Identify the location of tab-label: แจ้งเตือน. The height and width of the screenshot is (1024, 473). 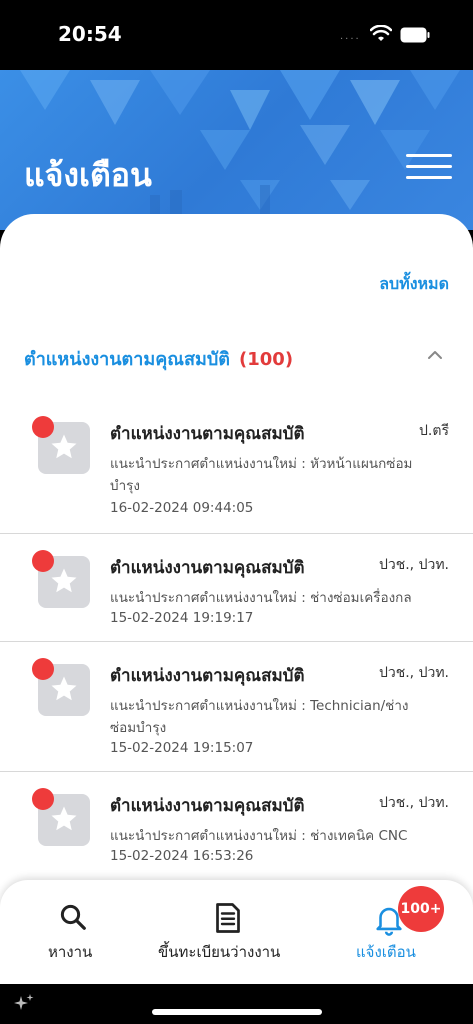
(386, 952).